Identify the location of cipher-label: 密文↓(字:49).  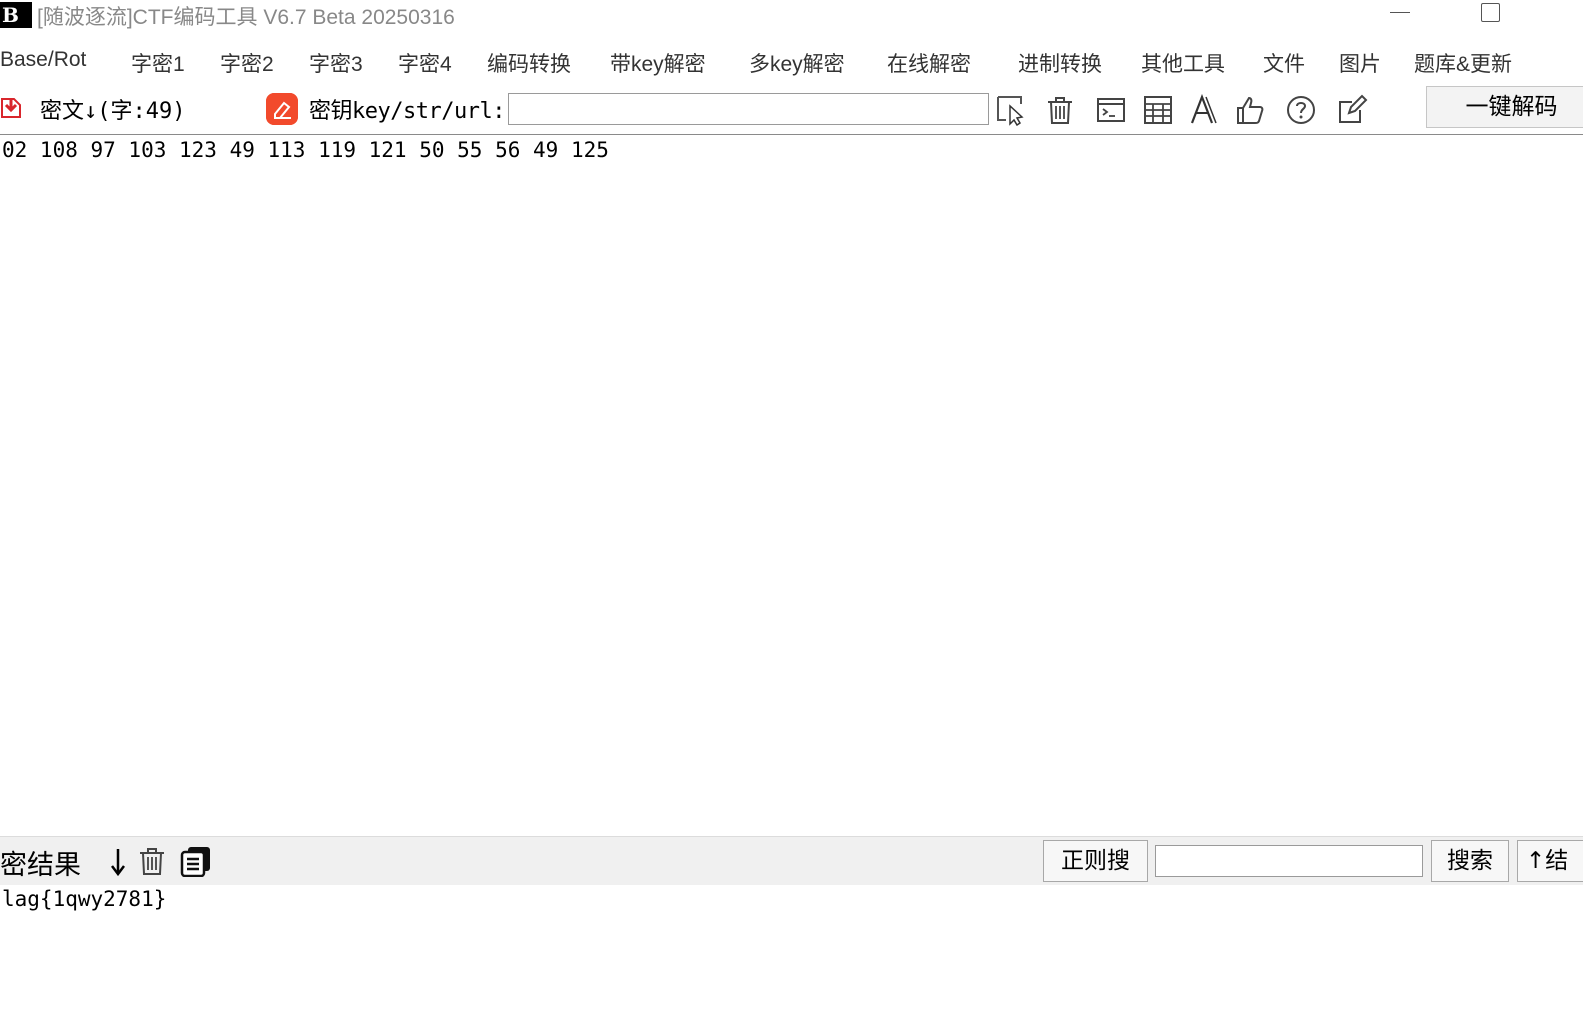
(113, 111).